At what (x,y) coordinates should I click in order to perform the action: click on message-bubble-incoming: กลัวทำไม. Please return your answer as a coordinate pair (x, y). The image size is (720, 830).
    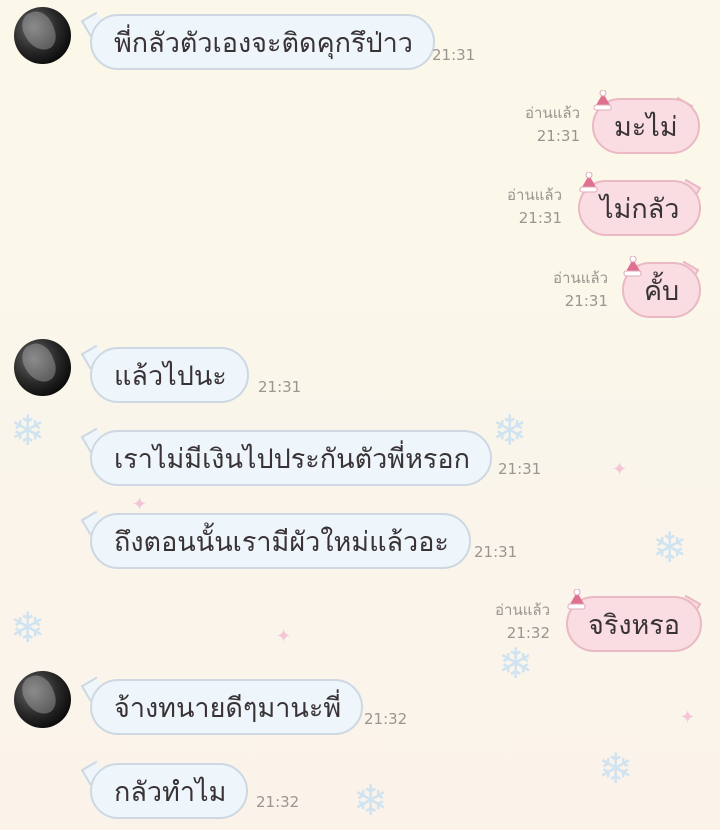
    Looking at the image, I should click on (169, 791).